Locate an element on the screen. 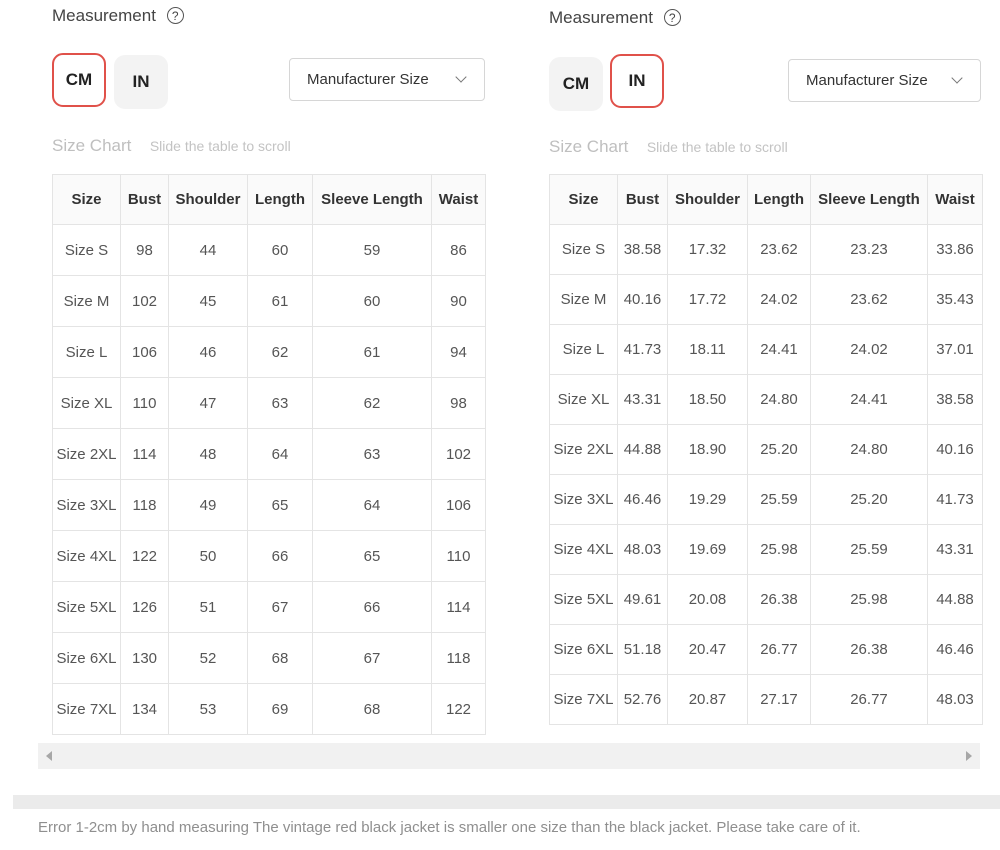 This screenshot has width=1000, height=850. measurement-cell: 126 is located at coordinates (144, 607).